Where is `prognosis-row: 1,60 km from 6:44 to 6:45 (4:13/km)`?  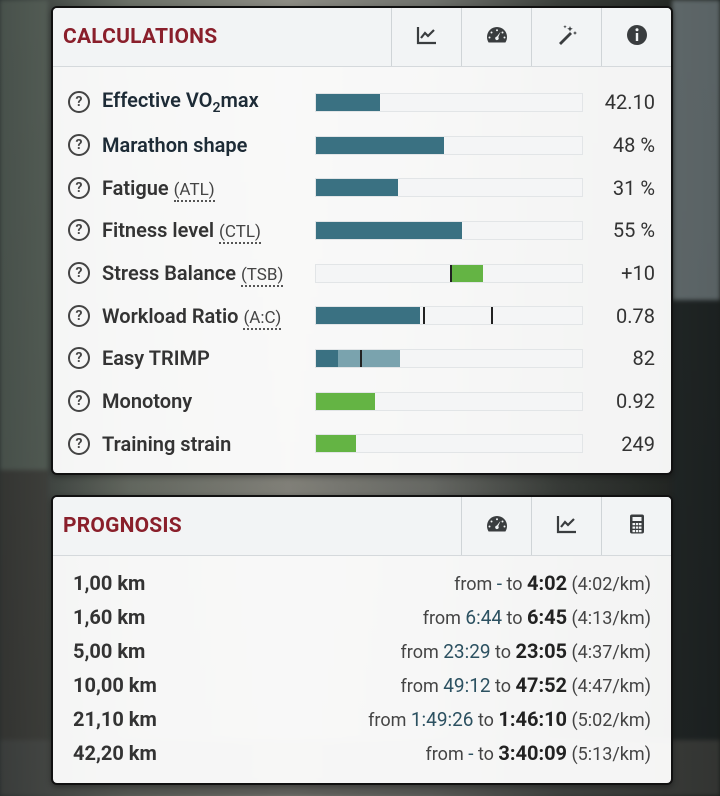
prognosis-row: 1,60 km from 6:44 to 6:45 (4:13/km) is located at coordinates (362, 617).